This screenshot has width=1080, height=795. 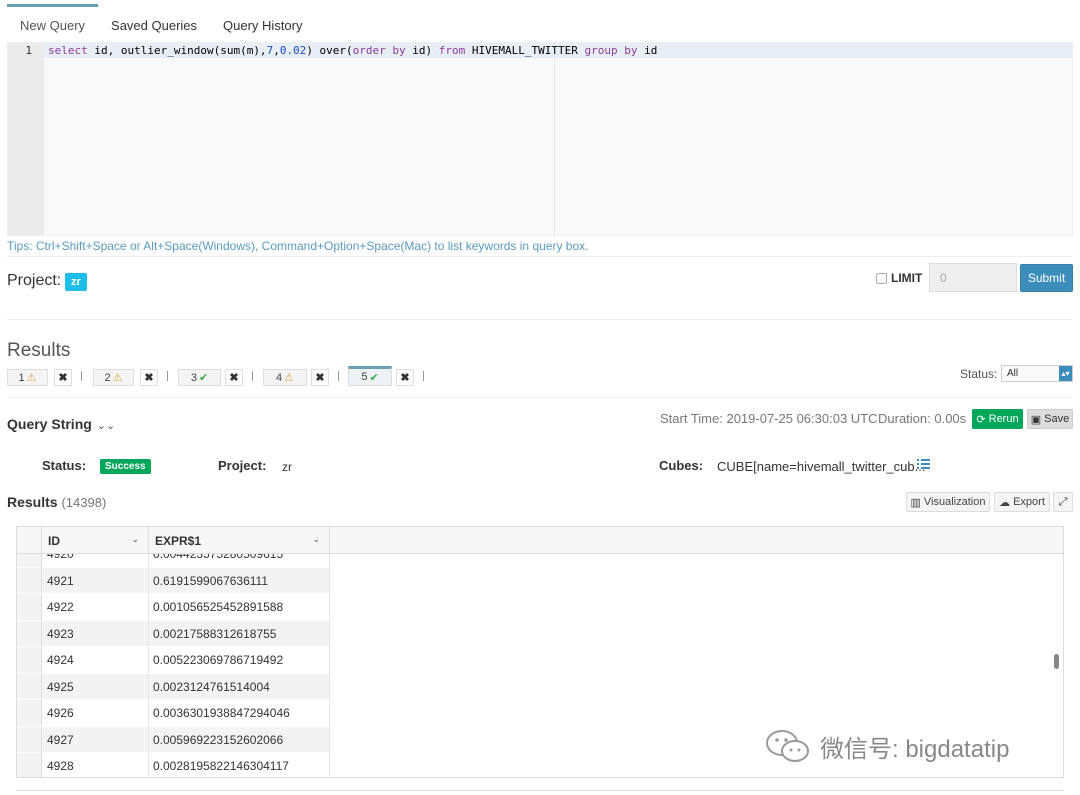 I want to click on table-row: 4926 0.003630193884729404​6, so click(x=173, y=713).